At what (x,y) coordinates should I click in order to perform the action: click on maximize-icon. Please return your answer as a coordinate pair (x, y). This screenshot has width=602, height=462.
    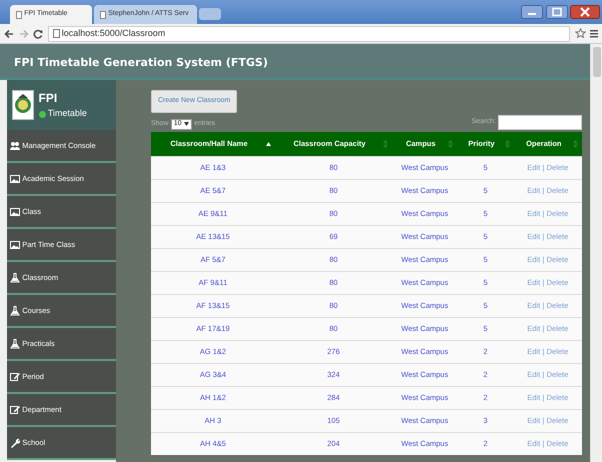
    Looking at the image, I should click on (557, 12).